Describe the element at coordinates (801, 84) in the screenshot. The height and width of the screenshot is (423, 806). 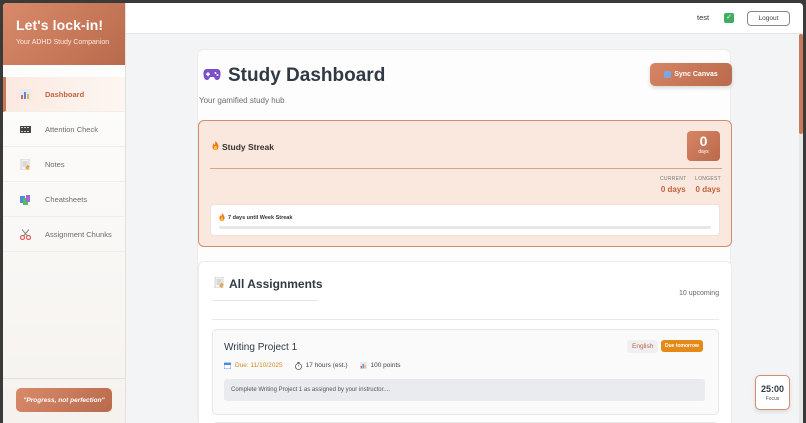
I see `scrollbar-thumb` at that location.